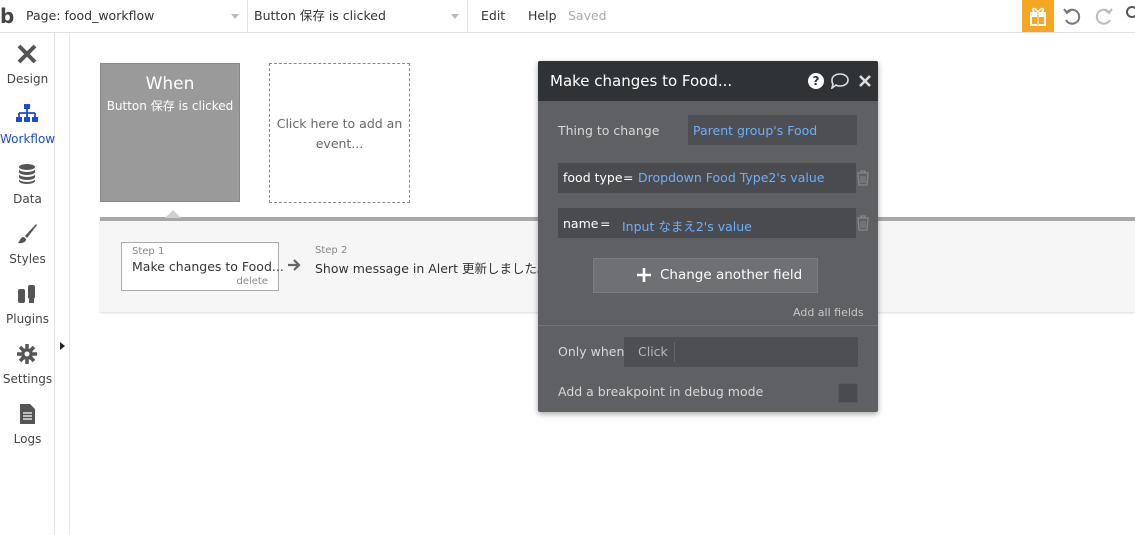 The width and height of the screenshot is (1135, 535). What do you see at coordinates (493, 16) in the screenshot?
I see `edit-menu: Edit` at bounding box center [493, 16].